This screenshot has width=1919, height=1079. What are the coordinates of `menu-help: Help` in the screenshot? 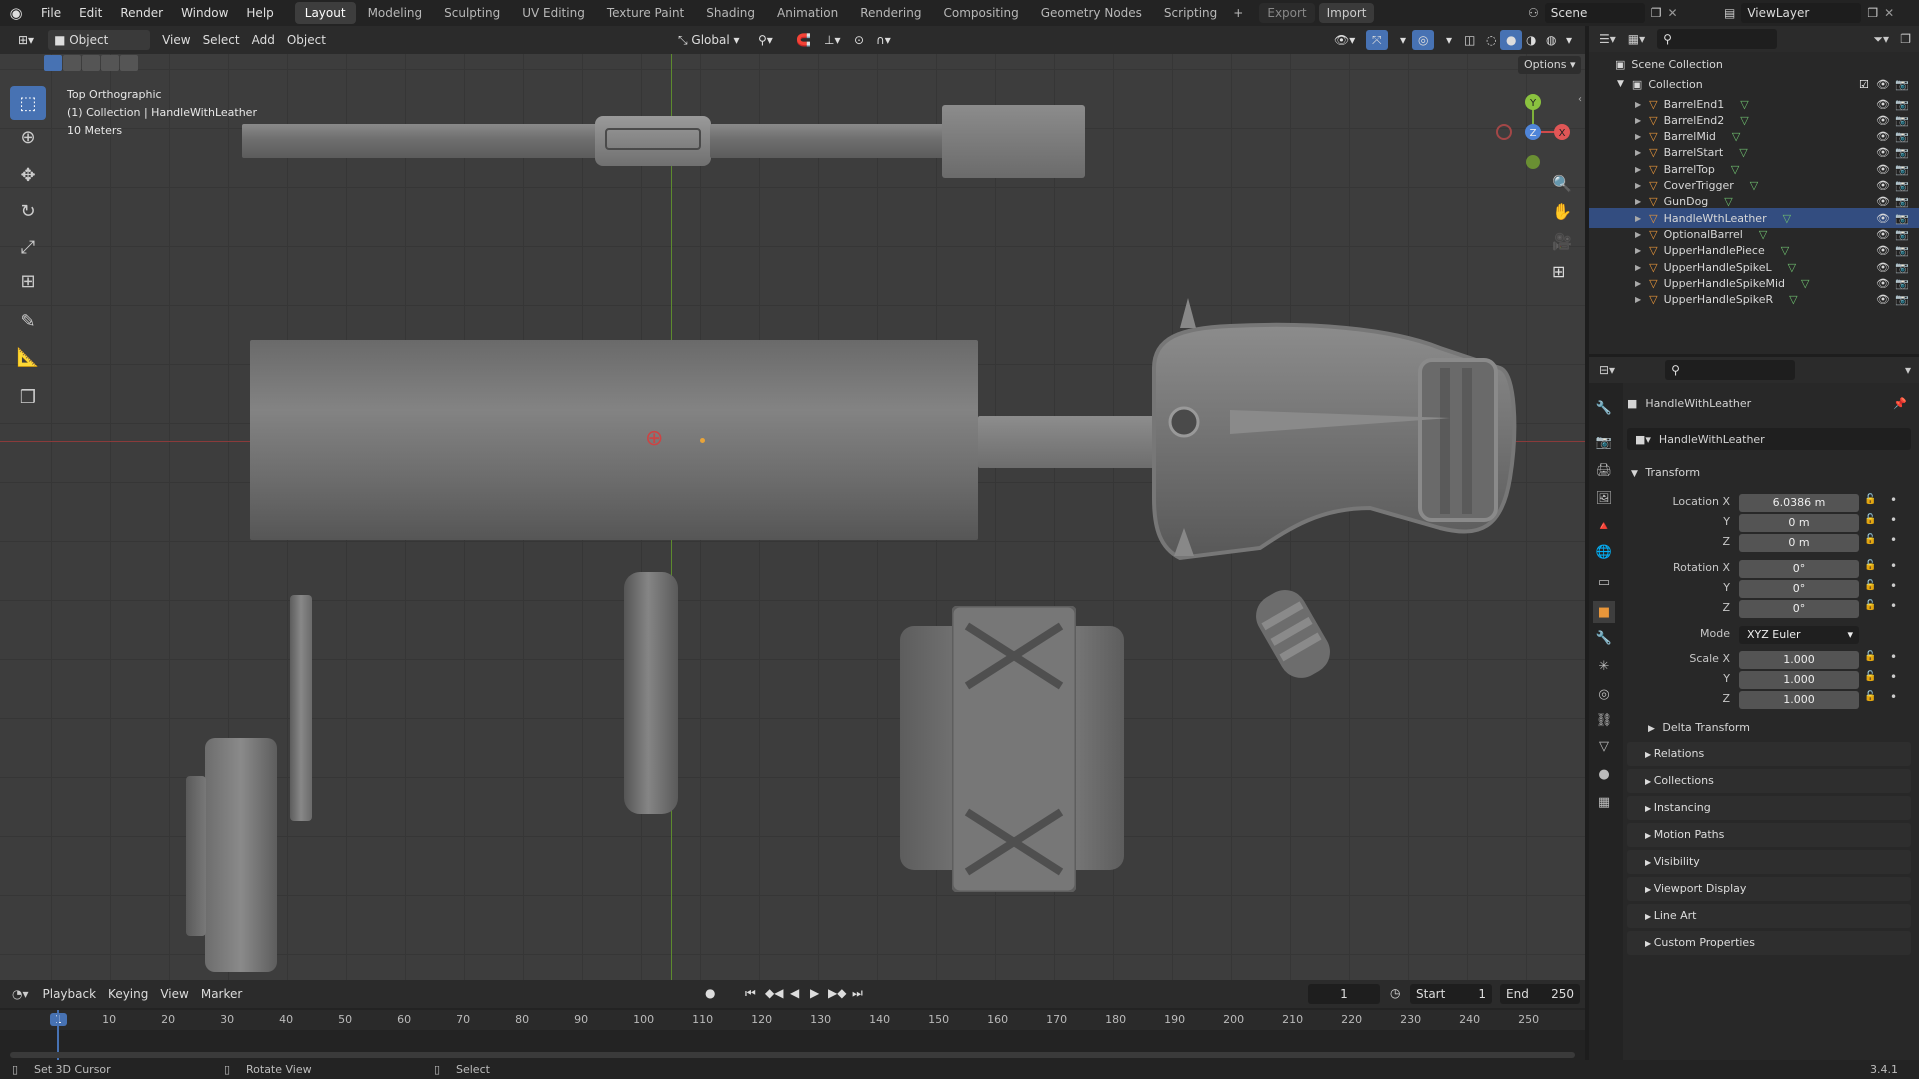 It's located at (259, 13).